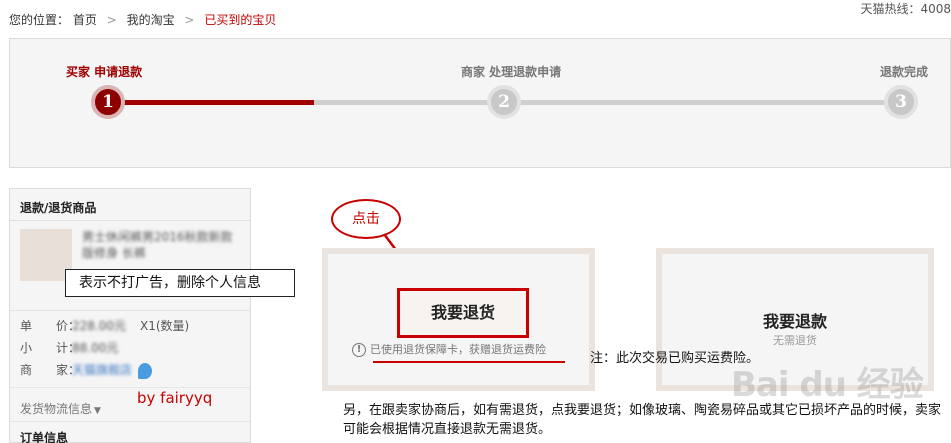 This screenshot has width=951, height=443. Describe the element at coordinates (359, 350) in the screenshot. I see `info-icon: !` at that location.